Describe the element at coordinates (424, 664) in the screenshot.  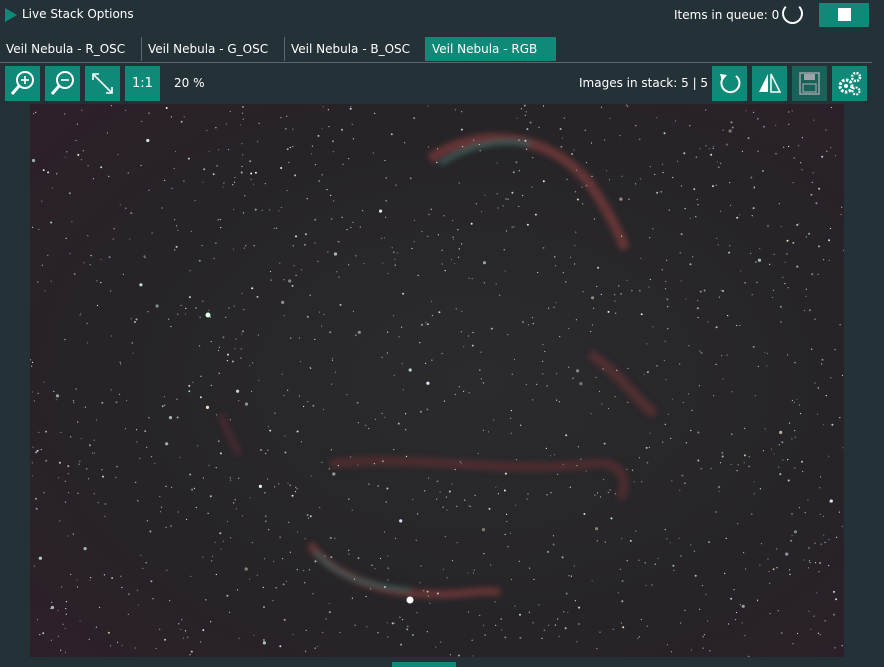
I see `scroll-indicator` at that location.